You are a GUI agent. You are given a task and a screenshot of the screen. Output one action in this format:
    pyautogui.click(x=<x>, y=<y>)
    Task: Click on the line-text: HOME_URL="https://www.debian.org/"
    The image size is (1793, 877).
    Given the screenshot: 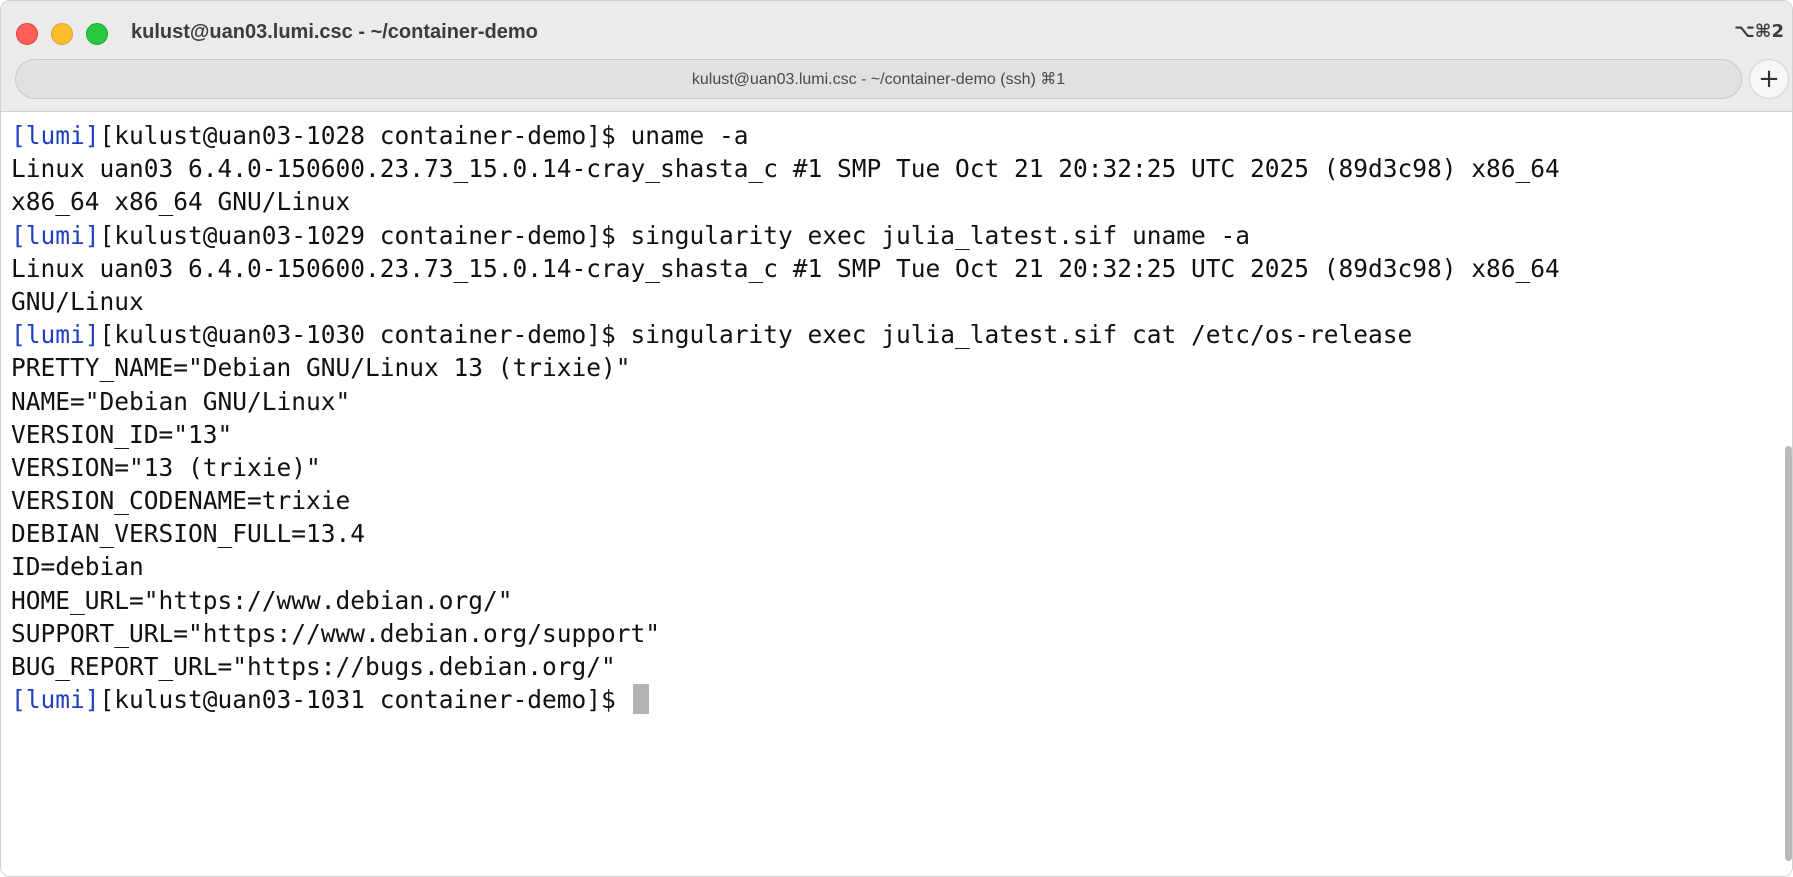 What is the action you would take?
    pyautogui.click(x=262, y=600)
    